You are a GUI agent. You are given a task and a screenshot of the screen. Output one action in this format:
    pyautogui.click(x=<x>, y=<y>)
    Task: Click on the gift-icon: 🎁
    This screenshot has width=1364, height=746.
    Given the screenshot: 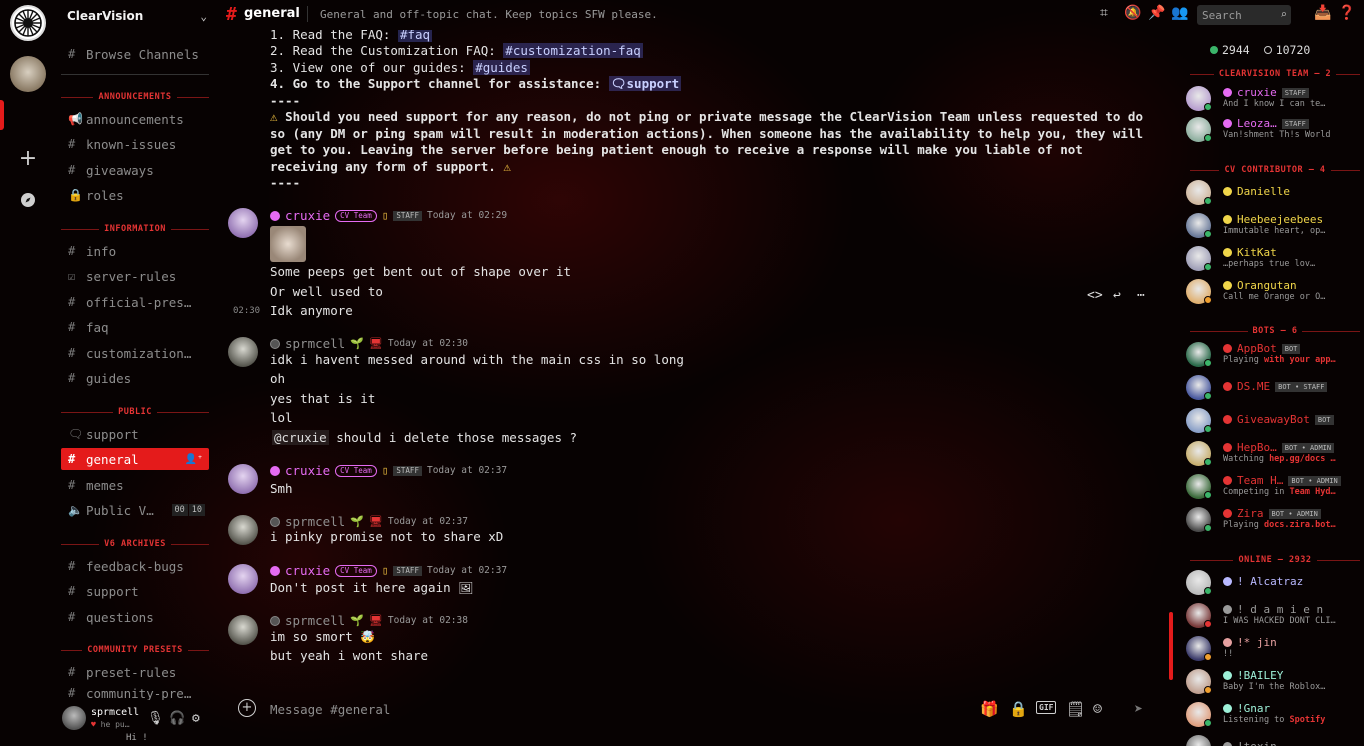 What is the action you would take?
    pyautogui.click(x=989, y=709)
    